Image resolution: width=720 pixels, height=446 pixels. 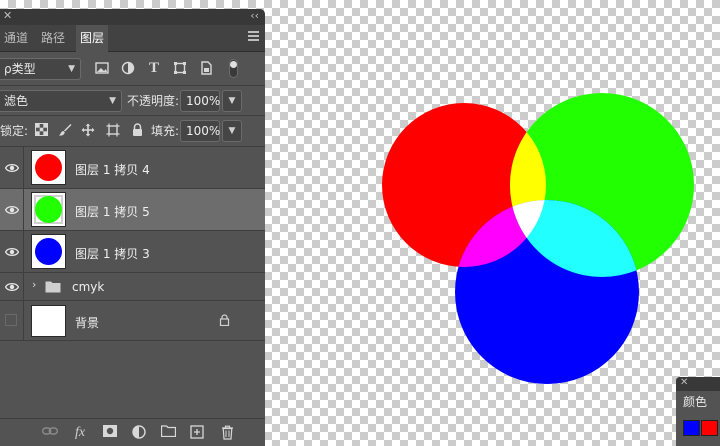 I want to click on blend-mode-dropdown: 滤色 ▼, so click(x=61, y=101).